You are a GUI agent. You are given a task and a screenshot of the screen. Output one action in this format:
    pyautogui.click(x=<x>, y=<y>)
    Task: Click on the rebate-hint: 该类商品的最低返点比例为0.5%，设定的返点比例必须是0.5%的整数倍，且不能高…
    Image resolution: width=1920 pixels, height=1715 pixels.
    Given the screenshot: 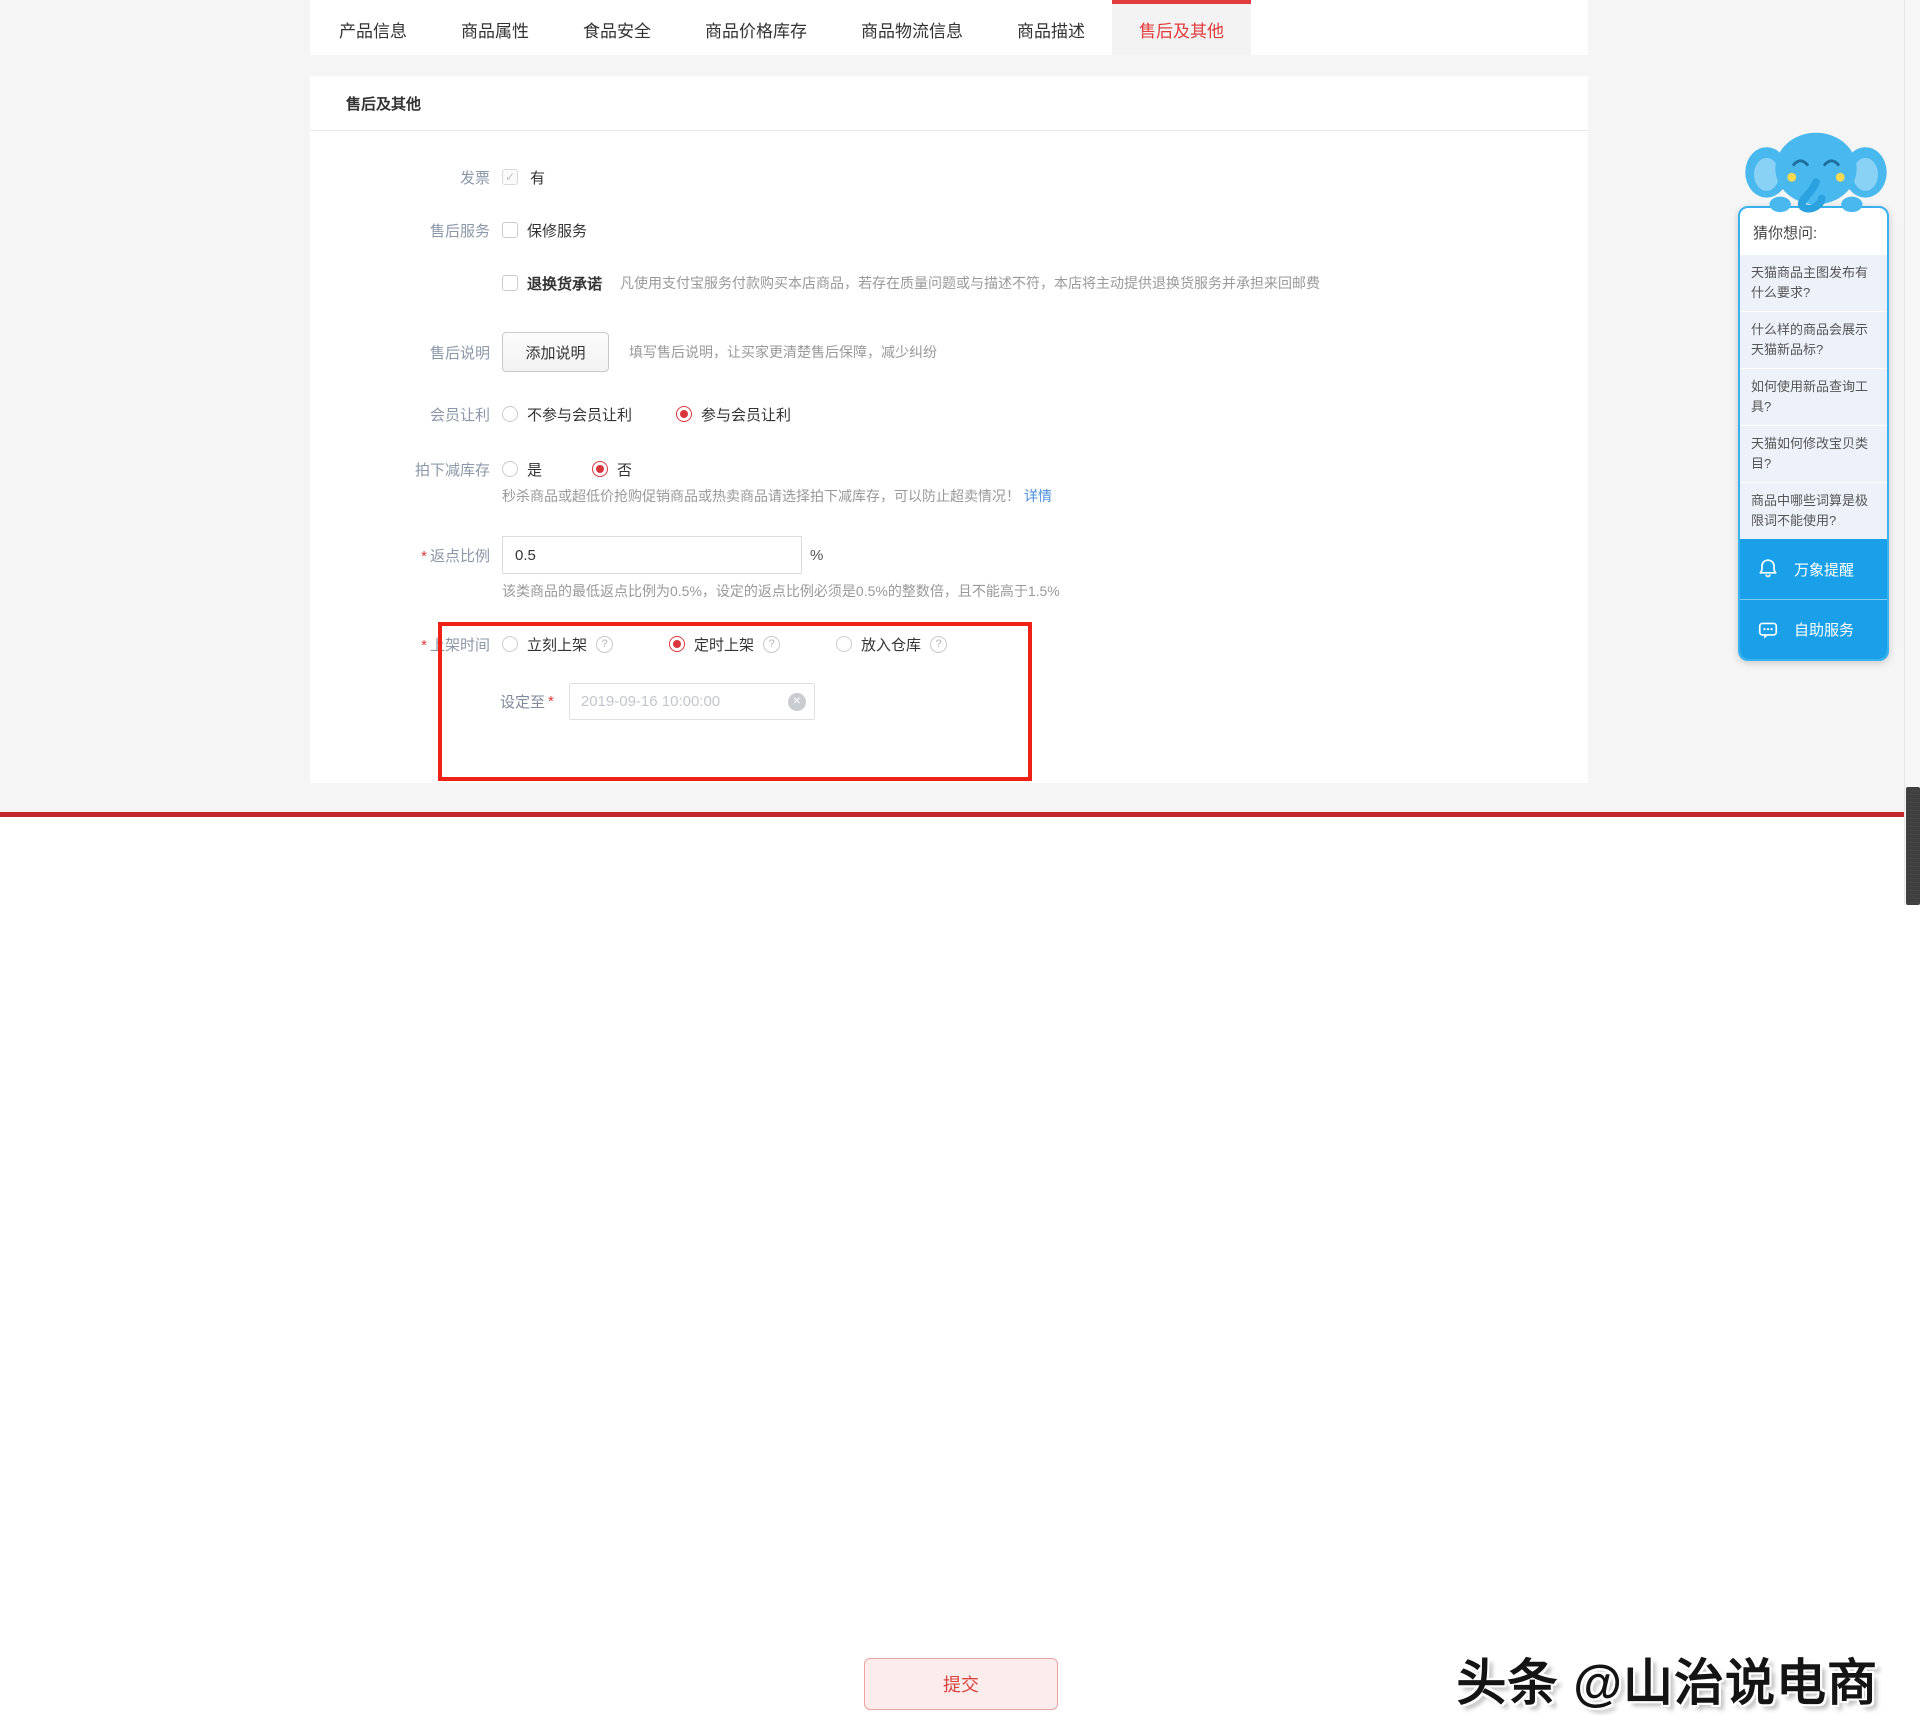 What is the action you would take?
    pyautogui.click(x=781, y=591)
    